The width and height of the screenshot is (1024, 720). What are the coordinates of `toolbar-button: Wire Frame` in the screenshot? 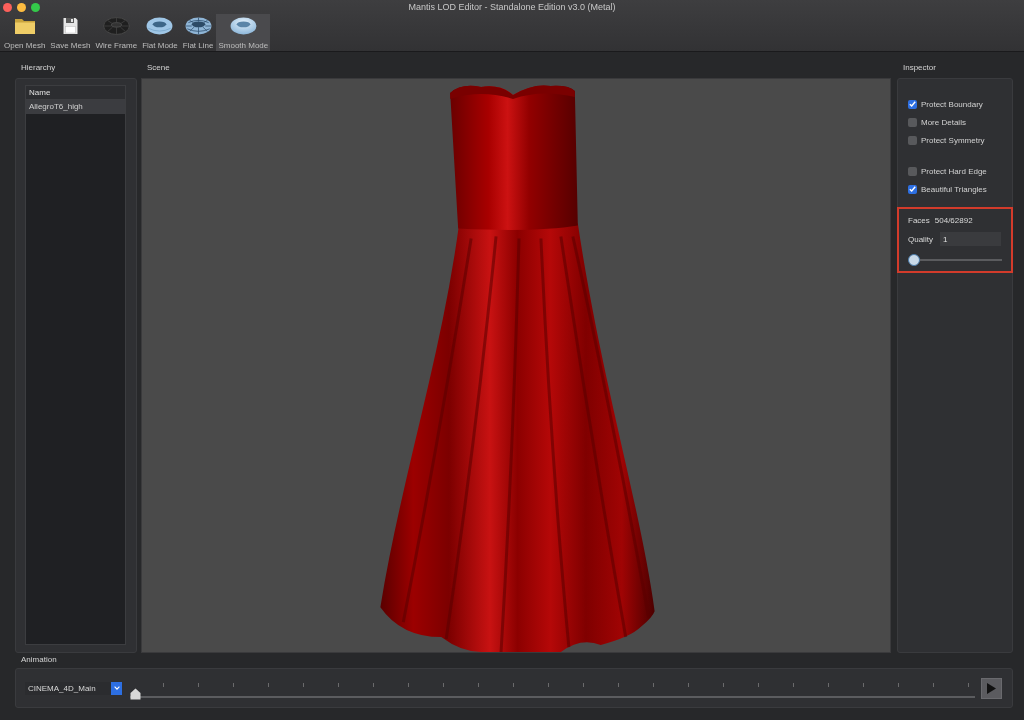 It's located at (116, 32).